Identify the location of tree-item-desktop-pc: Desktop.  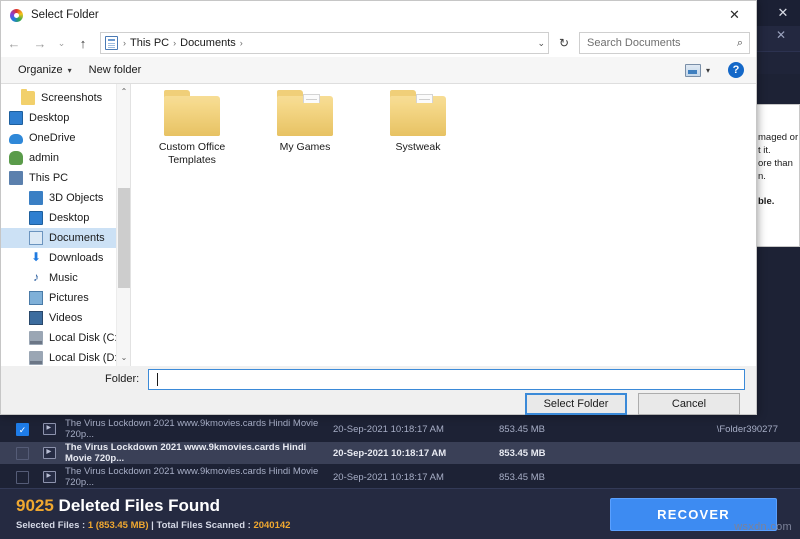
(65, 218).